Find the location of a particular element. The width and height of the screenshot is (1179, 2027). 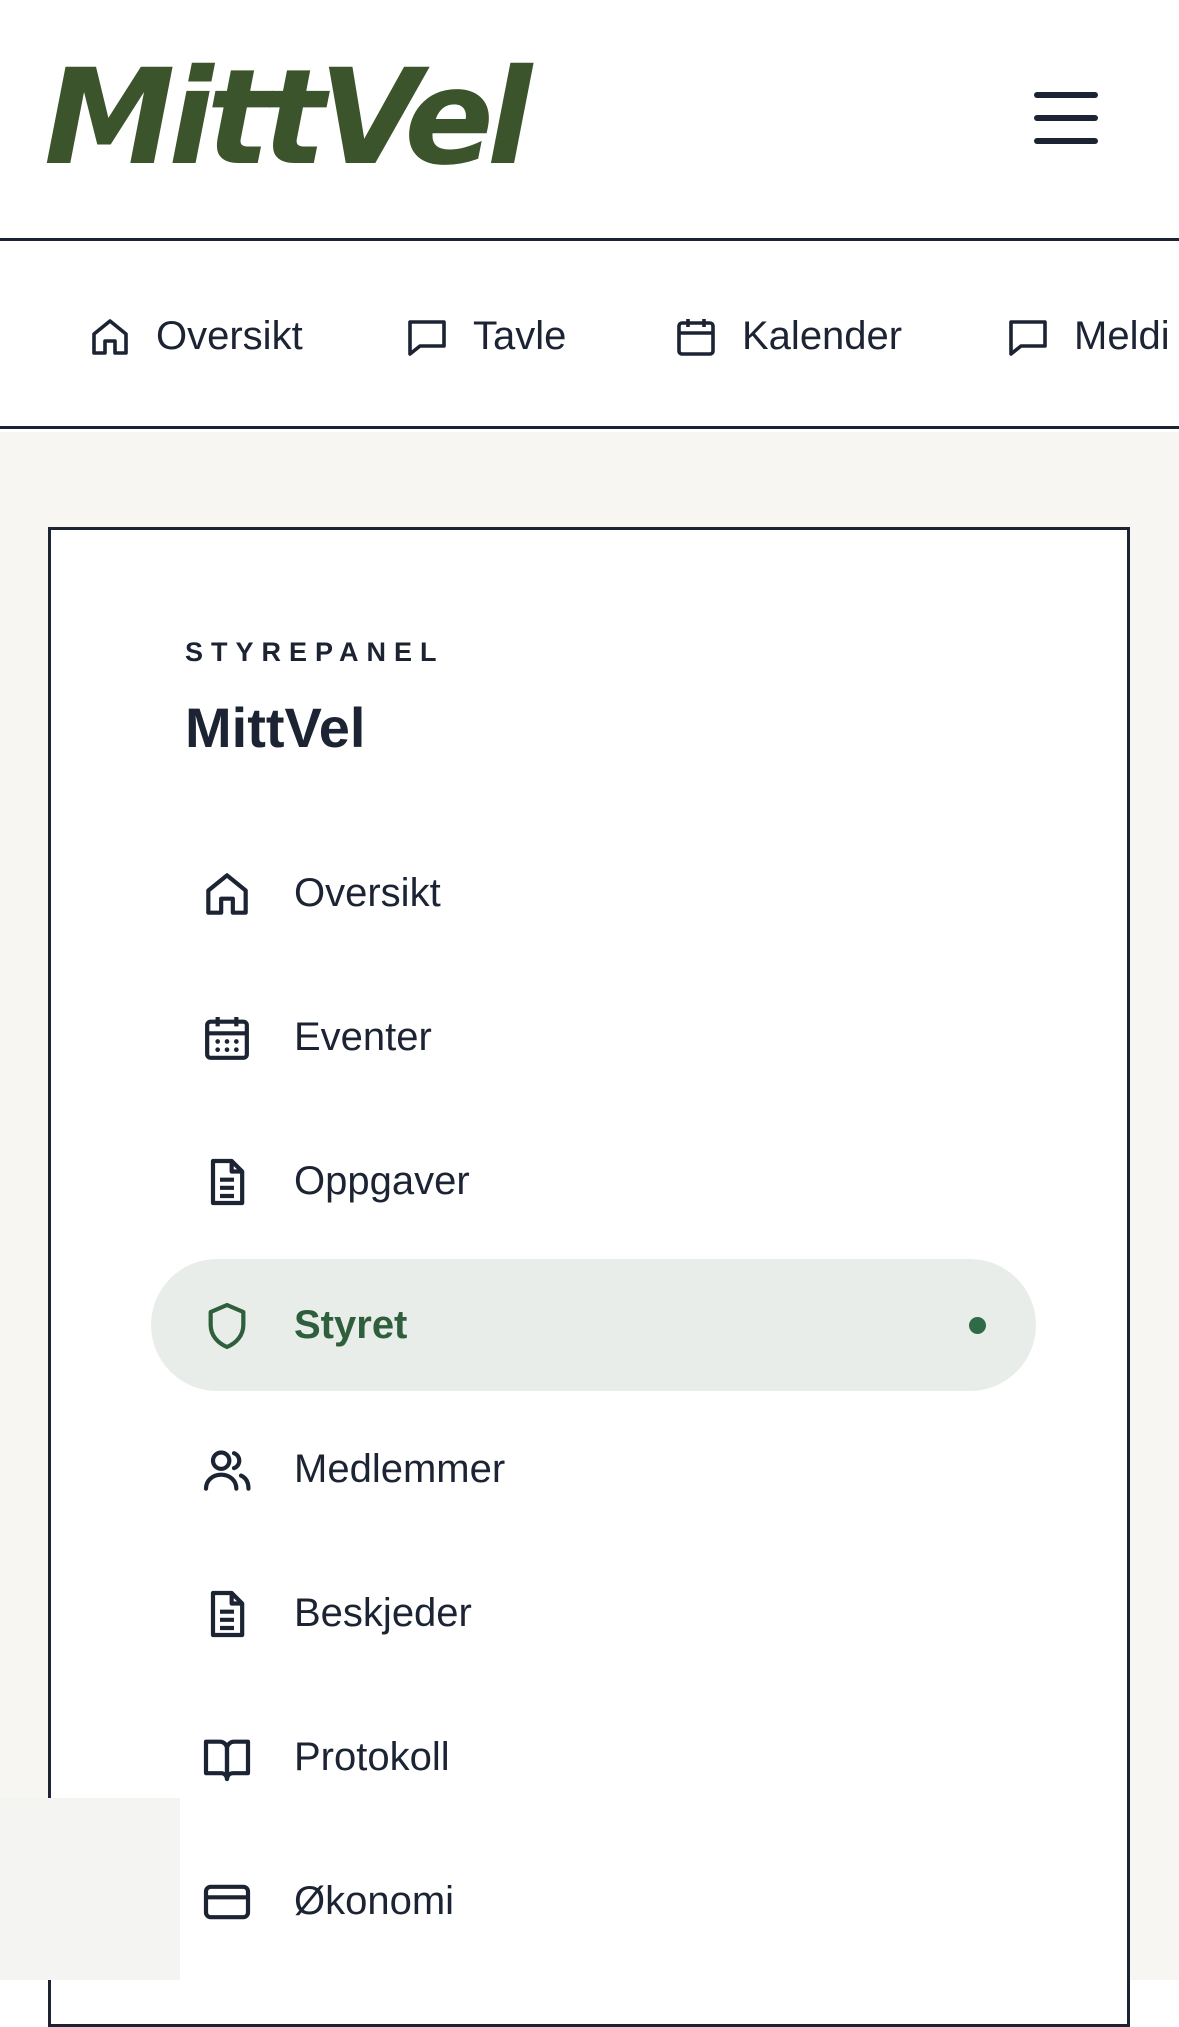

topnav-item-meldinger: Meldi is located at coordinates (1087, 335).